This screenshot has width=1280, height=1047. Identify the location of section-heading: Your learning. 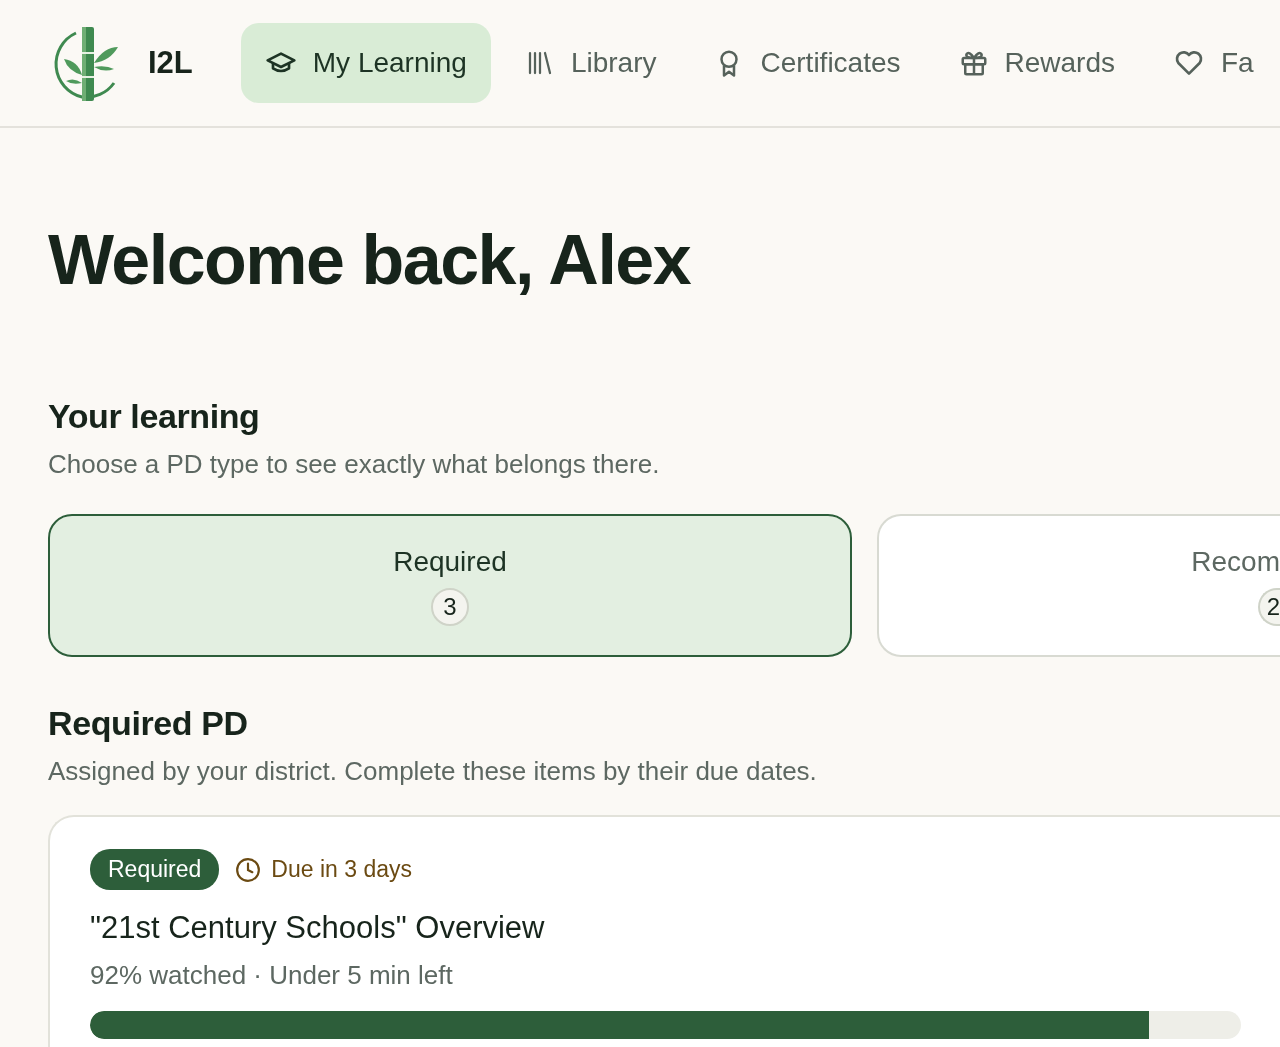
(154, 416).